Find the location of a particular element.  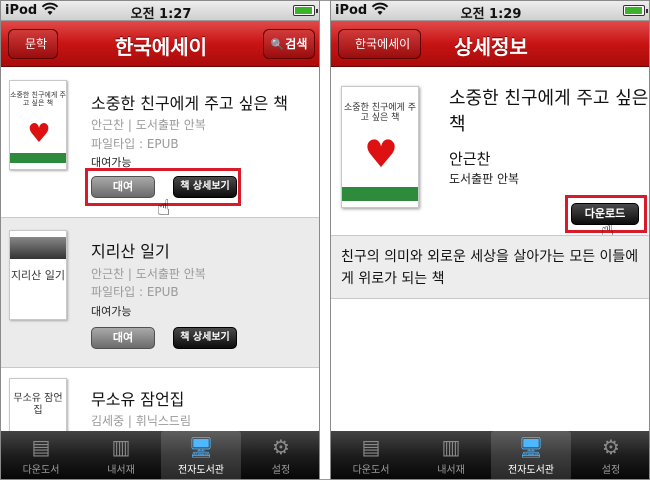

cover-title: 지리산 일기 is located at coordinates (38, 275).